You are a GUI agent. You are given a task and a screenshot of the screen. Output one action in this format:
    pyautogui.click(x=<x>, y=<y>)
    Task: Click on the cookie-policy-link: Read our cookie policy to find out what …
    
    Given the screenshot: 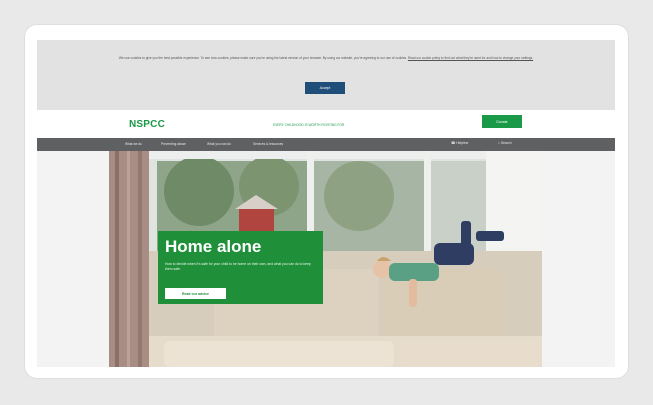 What is the action you would take?
    pyautogui.click(x=470, y=58)
    